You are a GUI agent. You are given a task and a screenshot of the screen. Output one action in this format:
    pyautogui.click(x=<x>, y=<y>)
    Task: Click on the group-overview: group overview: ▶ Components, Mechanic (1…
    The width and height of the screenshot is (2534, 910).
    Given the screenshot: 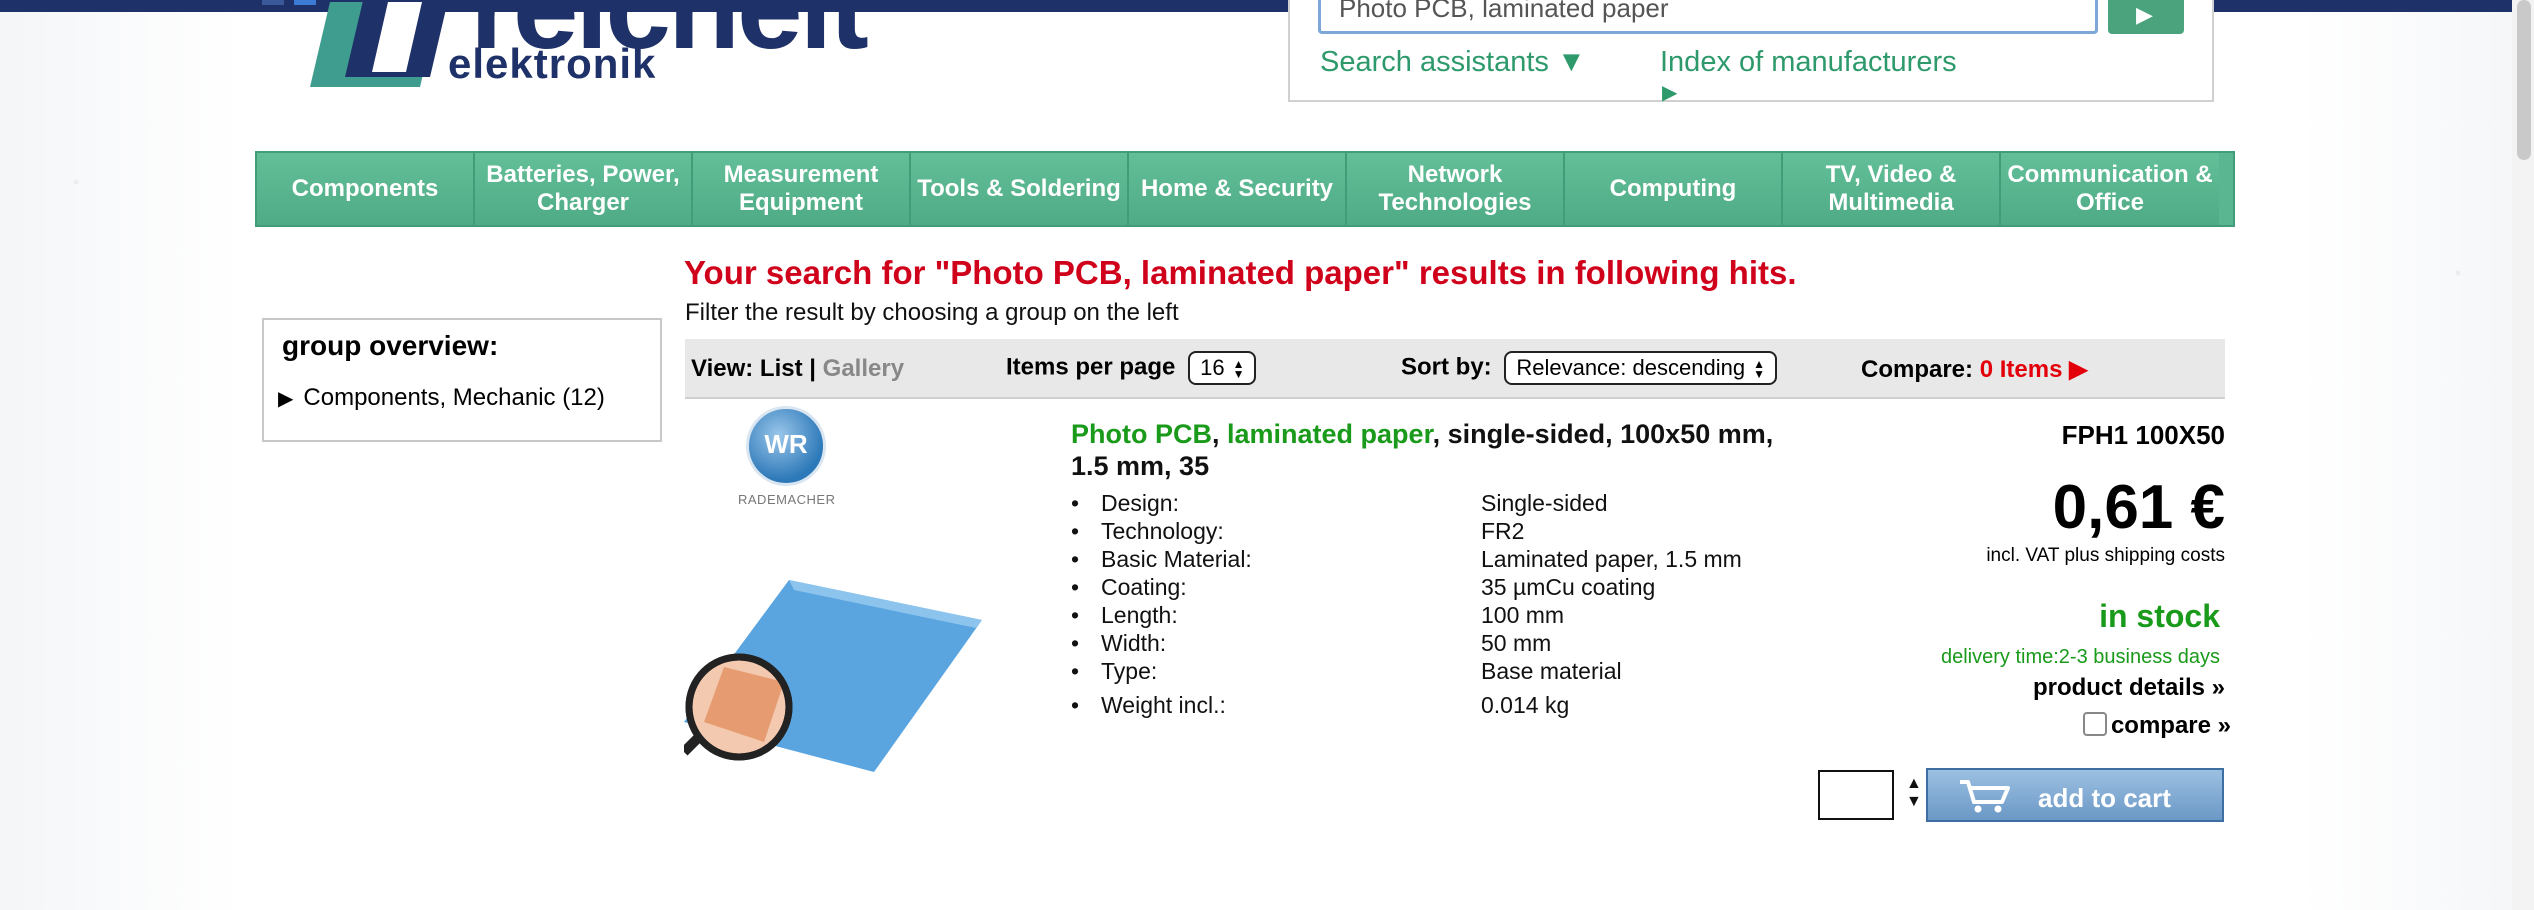 What is the action you would take?
    pyautogui.click(x=462, y=380)
    